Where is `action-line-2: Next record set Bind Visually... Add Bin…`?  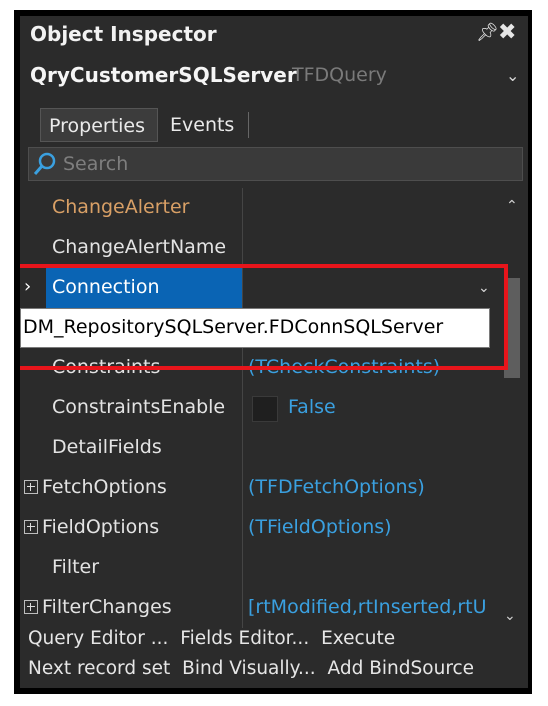 action-line-2: Next record set Bind Visually... Add Bin… is located at coordinates (254, 668).